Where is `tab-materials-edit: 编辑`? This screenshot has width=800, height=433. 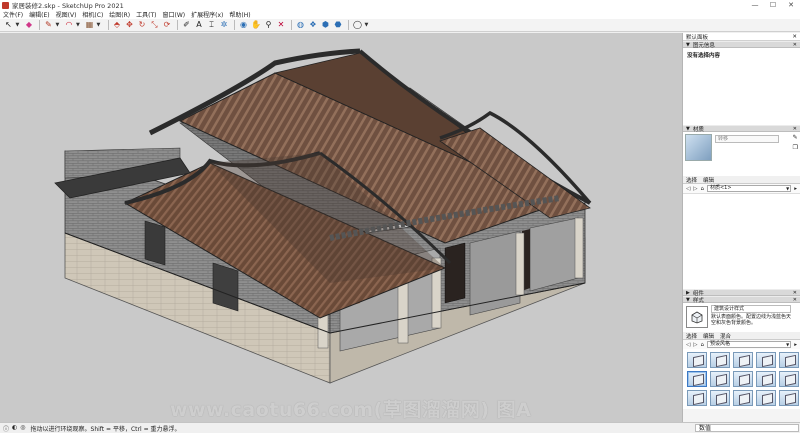 tab-materials-edit: 编辑 is located at coordinates (708, 180).